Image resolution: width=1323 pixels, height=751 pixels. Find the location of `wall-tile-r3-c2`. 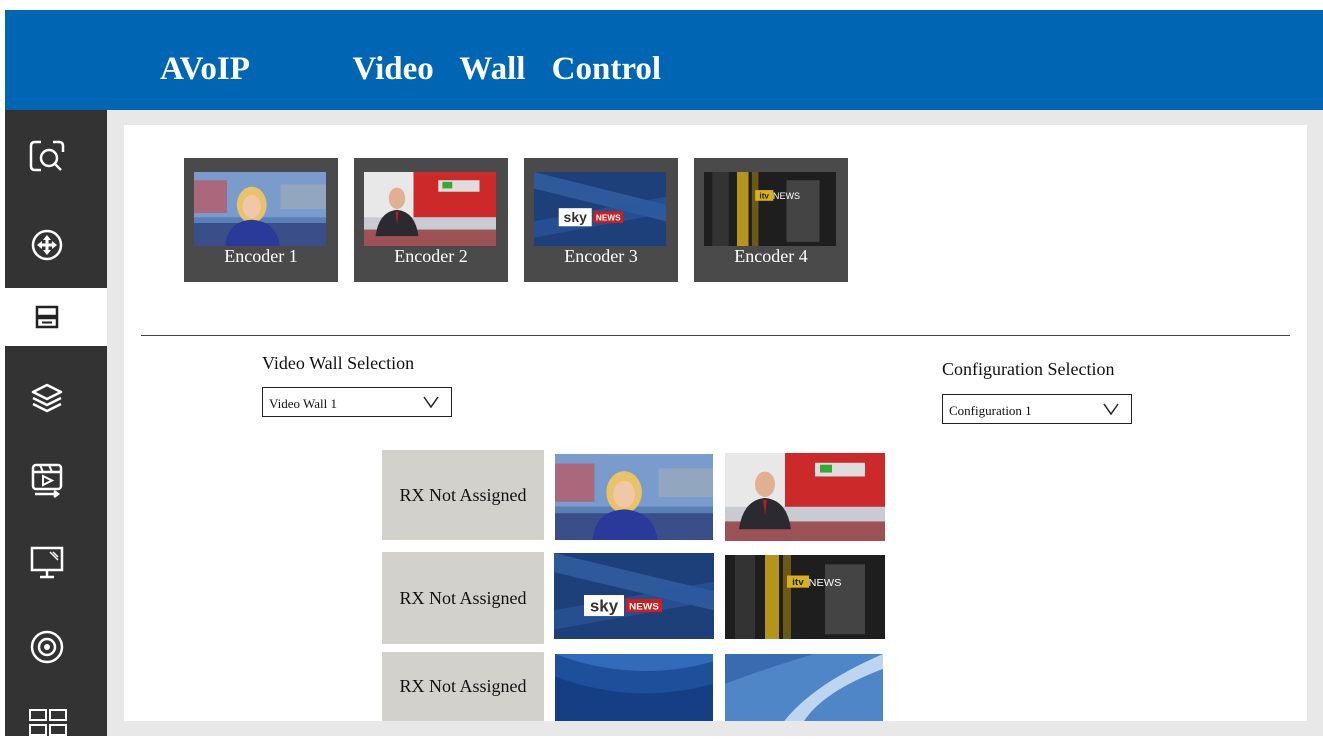

wall-tile-r3-c2 is located at coordinates (634, 687).